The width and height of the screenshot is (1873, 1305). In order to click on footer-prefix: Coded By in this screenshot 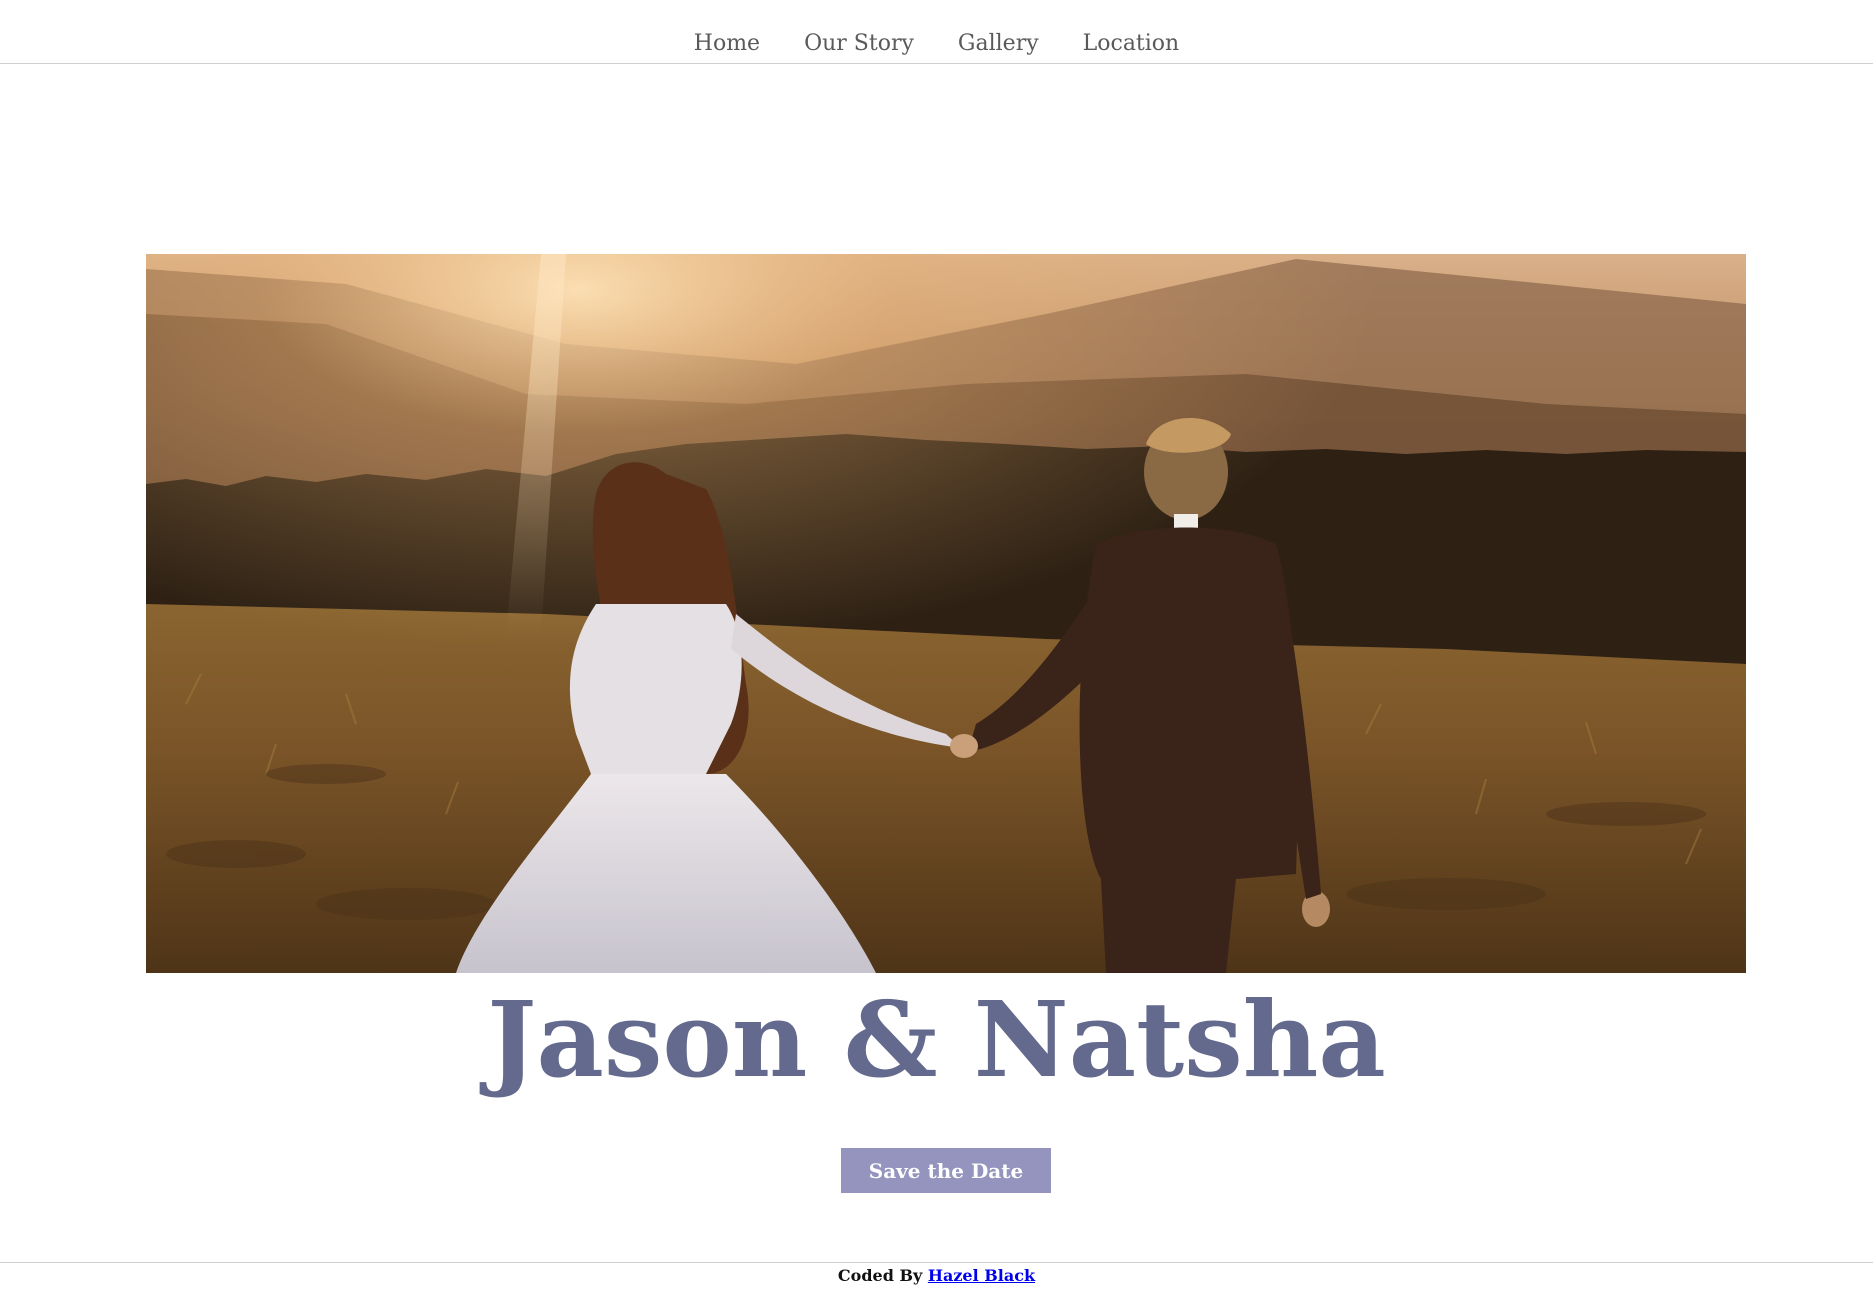, I will do `click(880, 1275)`.